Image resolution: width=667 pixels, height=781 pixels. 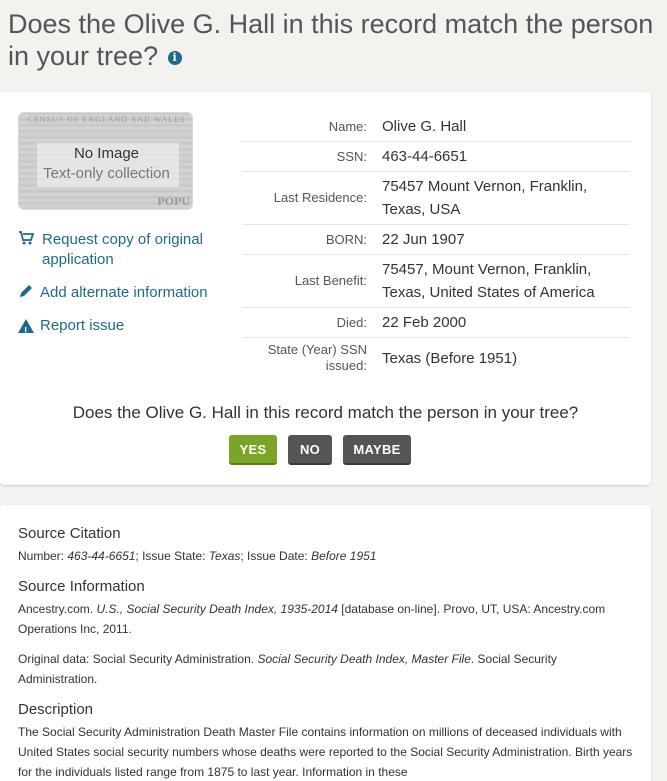 What do you see at coordinates (30, 250) in the screenshot?
I see `cart-icon` at bounding box center [30, 250].